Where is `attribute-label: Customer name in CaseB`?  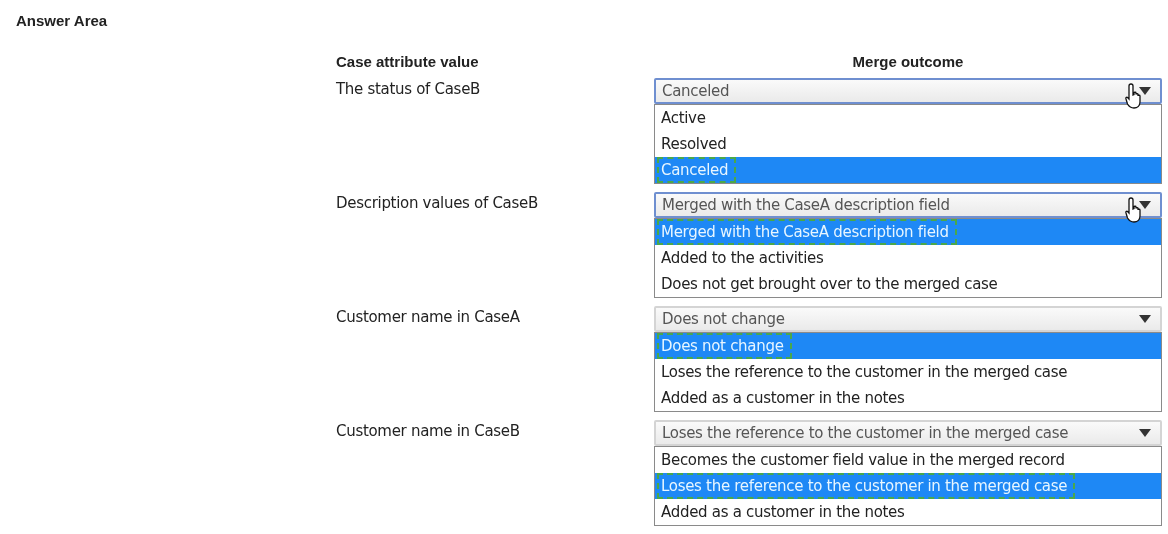 attribute-label: Customer name in CaseB is located at coordinates (428, 431).